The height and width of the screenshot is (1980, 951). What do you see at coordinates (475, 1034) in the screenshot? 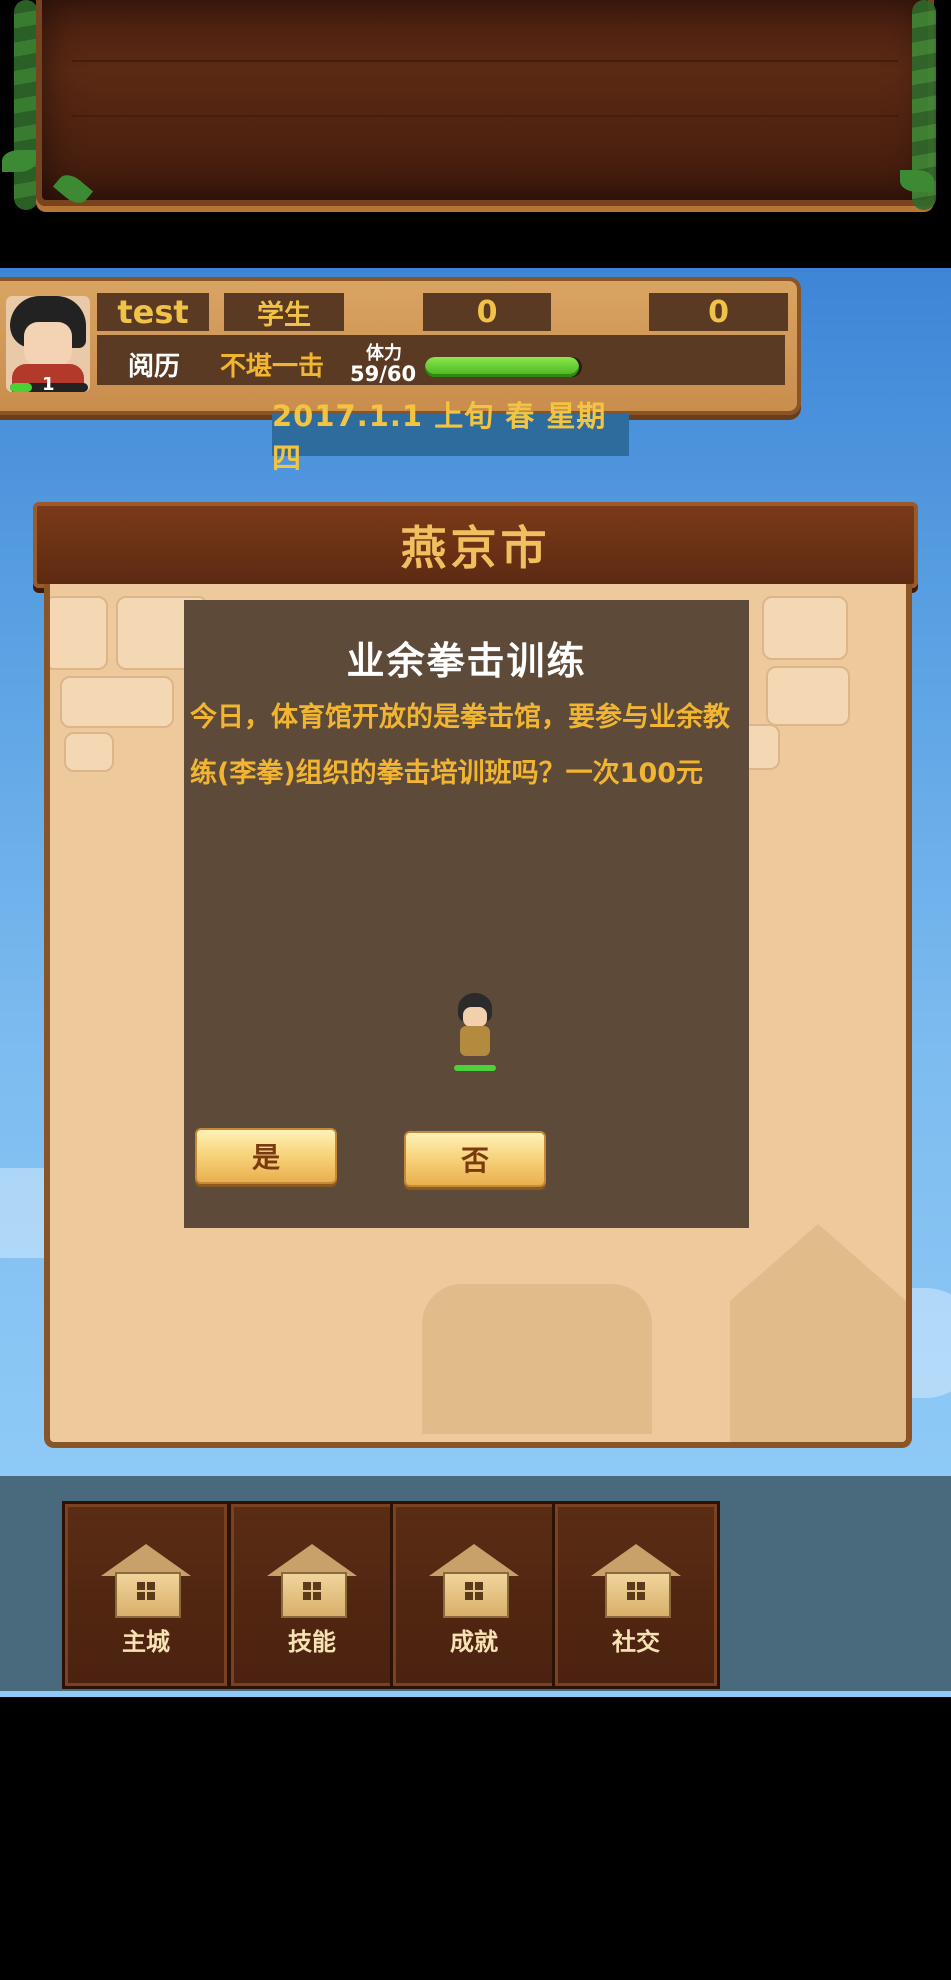
I see `npc-sprite` at bounding box center [475, 1034].